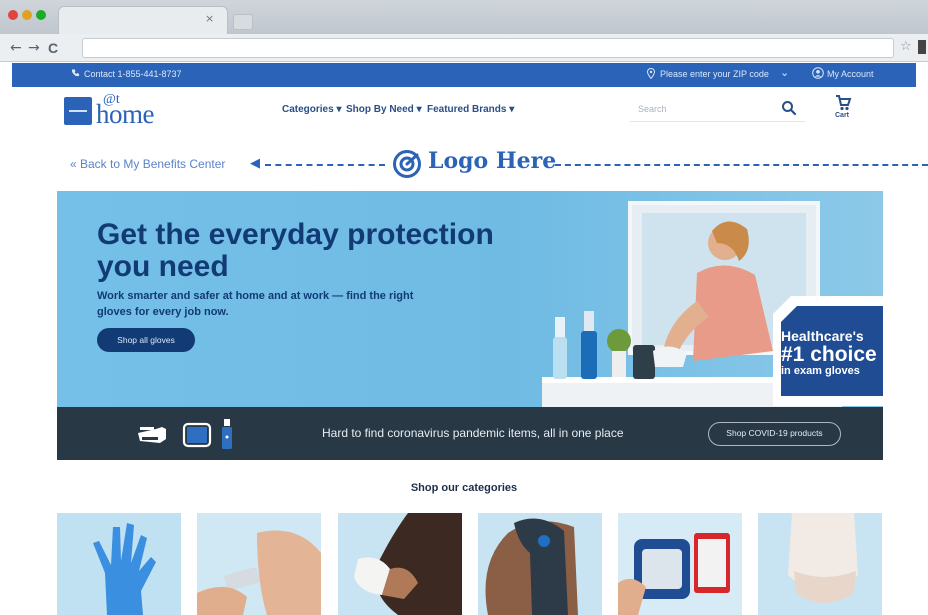 The image size is (928, 615). Describe the element at coordinates (906, 46) in the screenshot. I see `bookmark-star-icon: ☆` at that location.